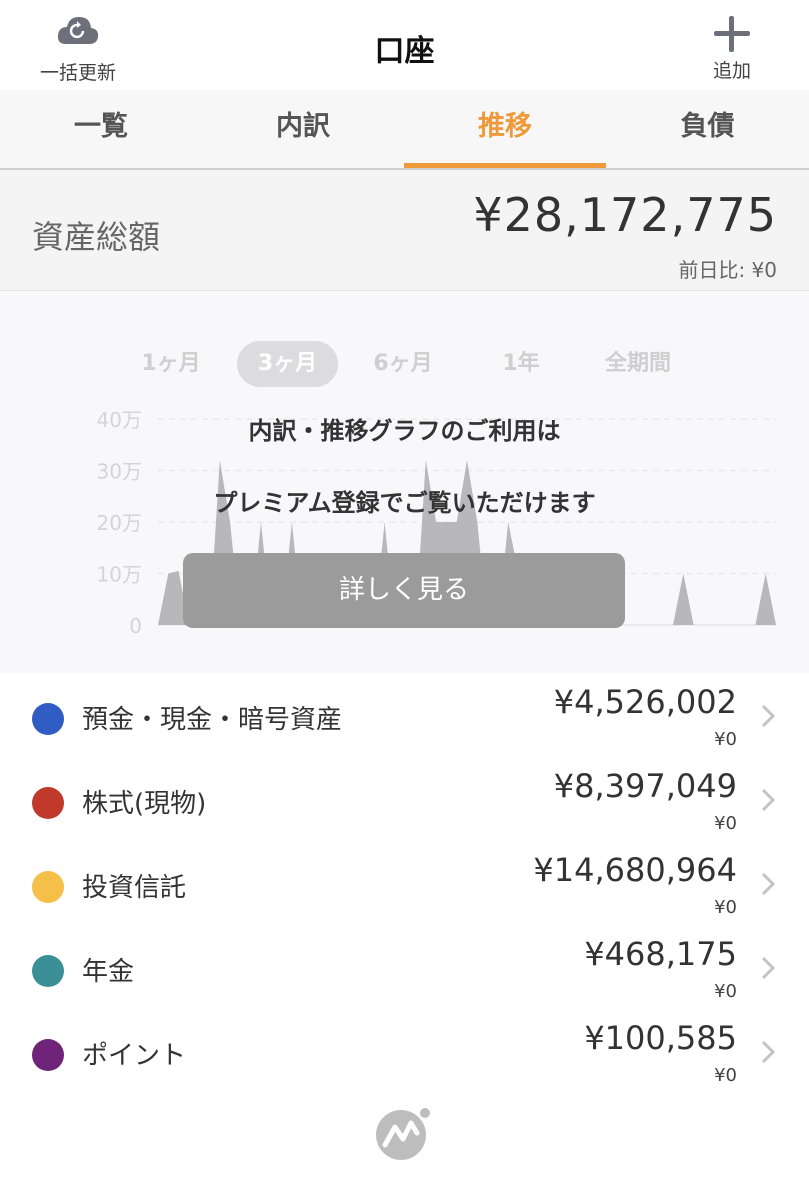 Image resolution: width=809 pixels, height=1200 pixels. I want to click on list-item-investment-trusts: 投資信託 ¥14,680,964 ¥0, so click(404, 883).